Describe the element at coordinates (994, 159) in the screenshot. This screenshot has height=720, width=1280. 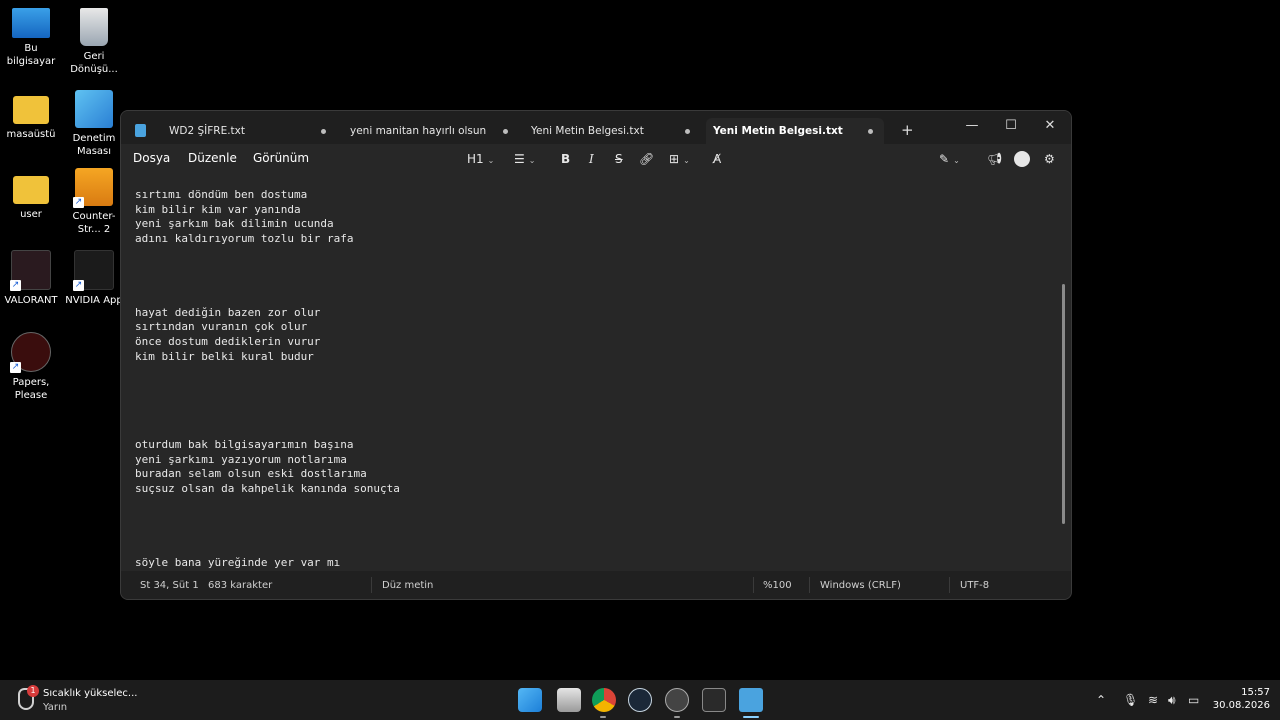
I see `megaphone-icon: 📢︎` at that location.